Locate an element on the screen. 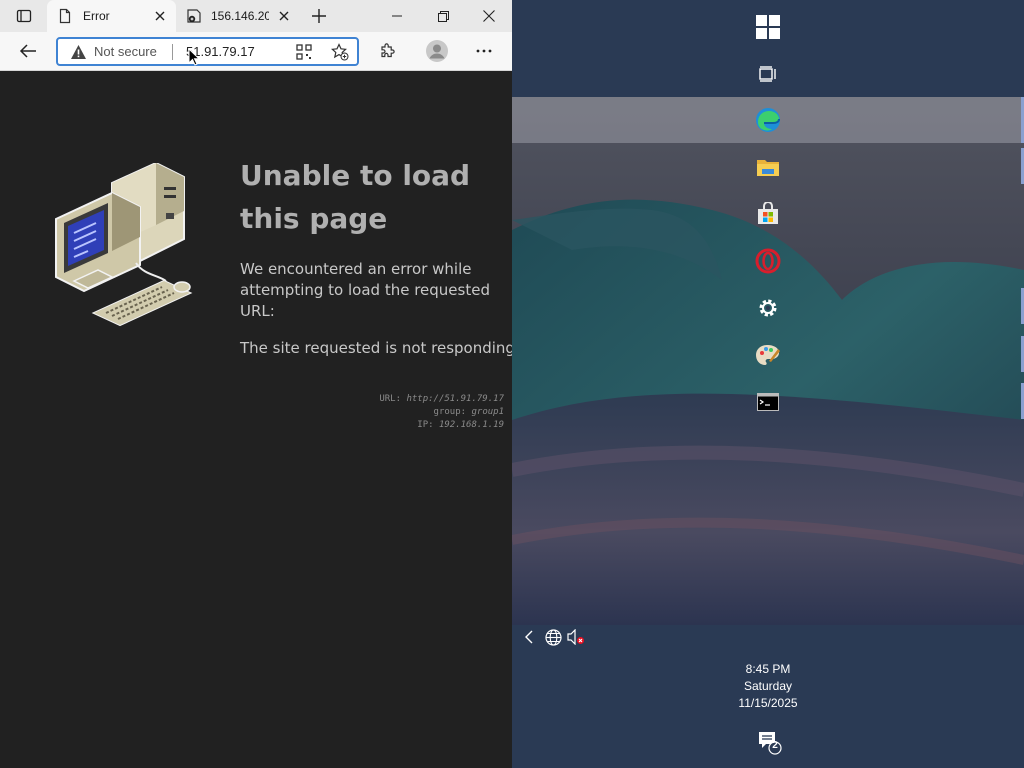  taskbar-edge is located at coordinates (768, 120).